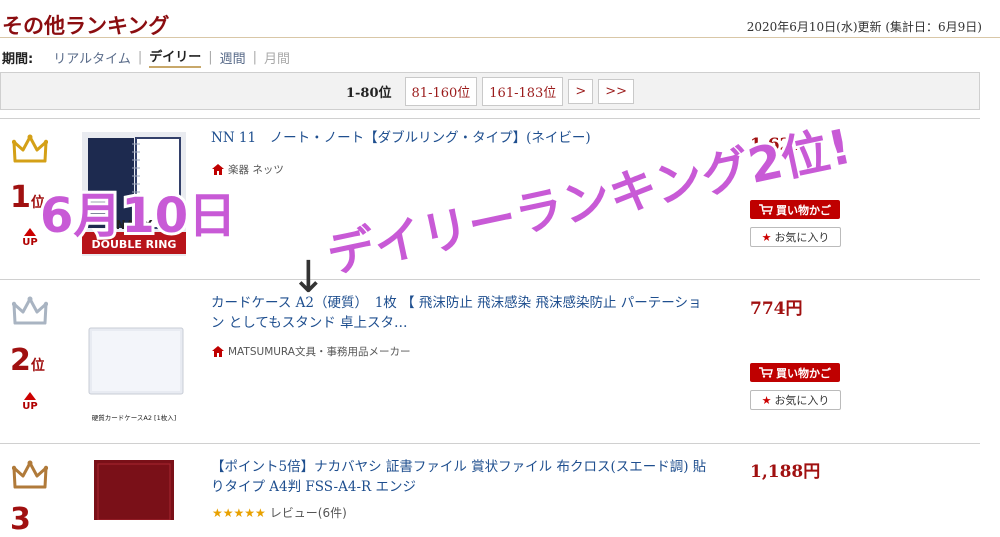 This screenshot has height=537, width=1000. What do you see at coordinates (138, 216) in the screenshot?
I see `overlay-date-text: 6月10日` at bounding box center [138, 216].